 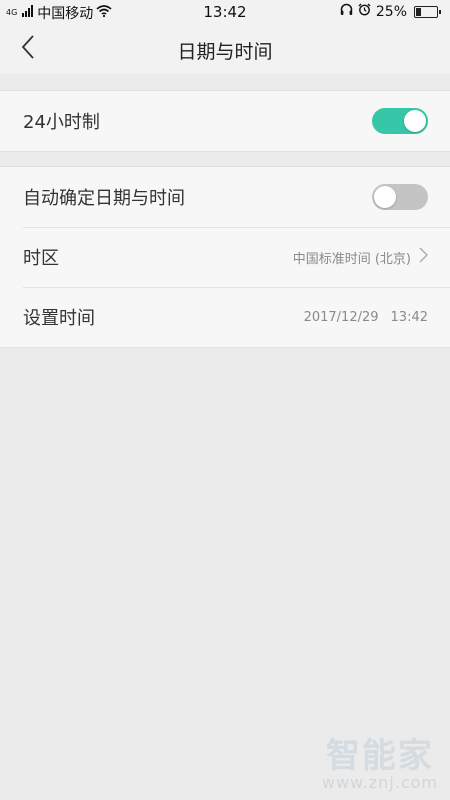 I want to click on setting-row-timezone: 时区 中国标准时间 (北京), so click(x=225, y=257).